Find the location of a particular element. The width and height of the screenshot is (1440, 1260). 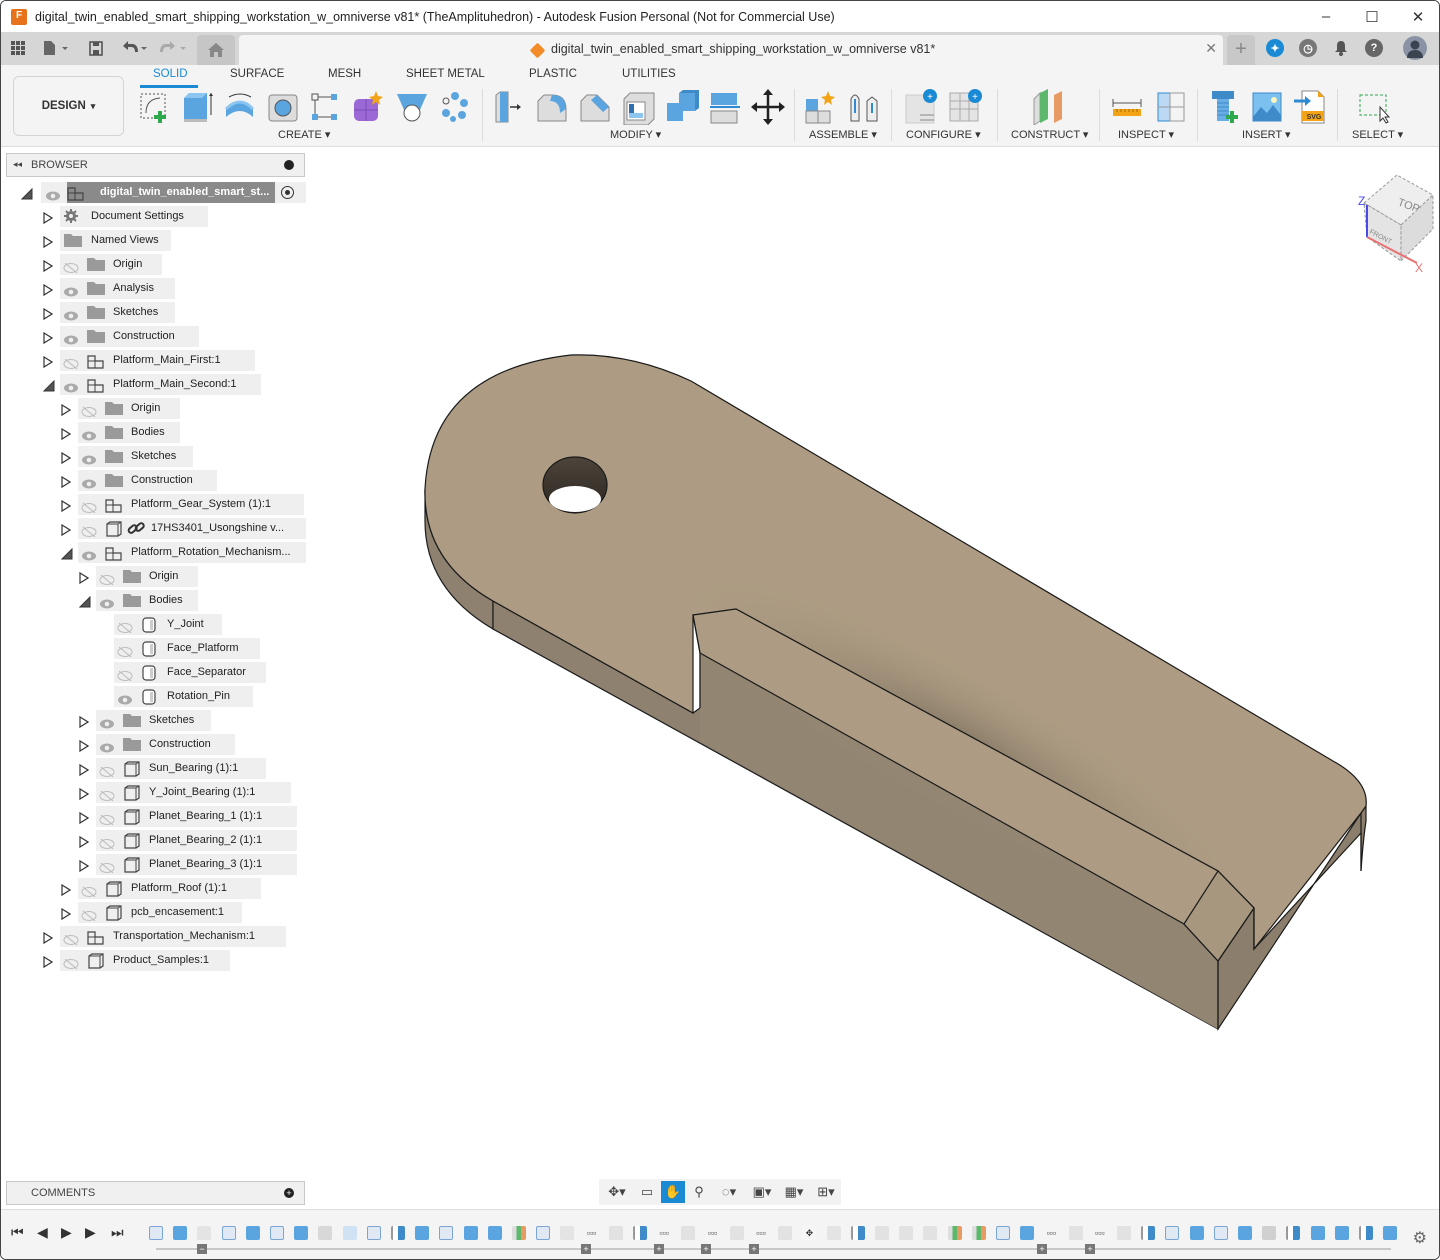

undo-icon is located at coordinates (134, 48).